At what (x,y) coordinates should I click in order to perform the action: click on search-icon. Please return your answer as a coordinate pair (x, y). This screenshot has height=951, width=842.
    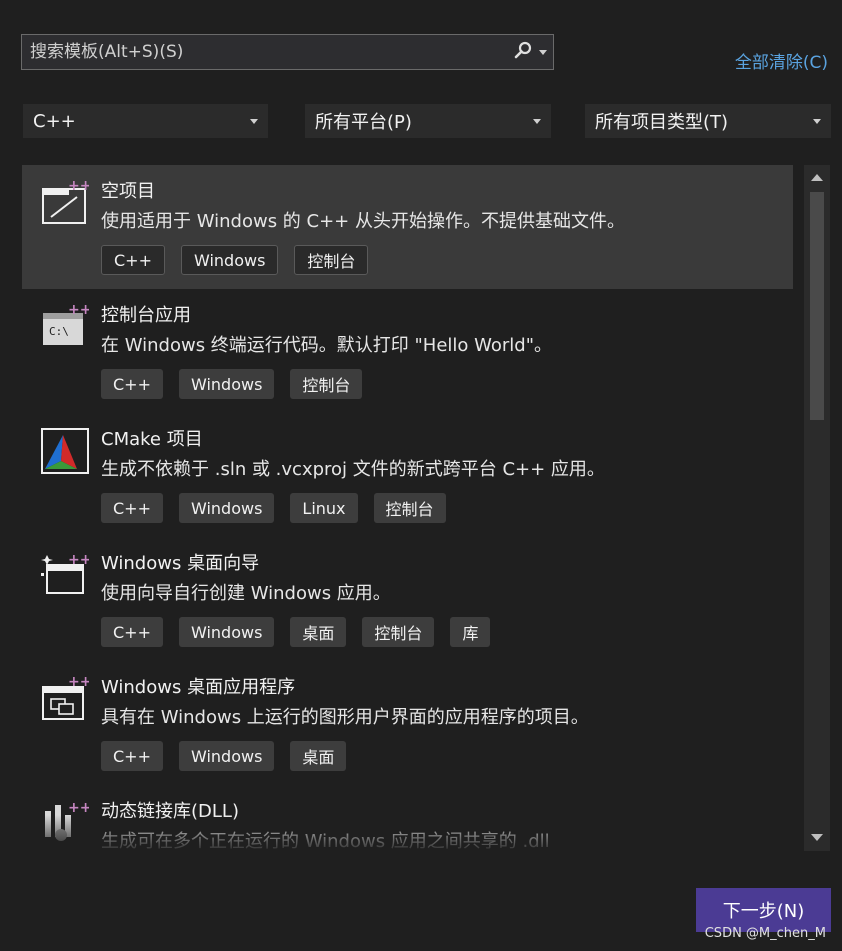
    Looking at the image, I should click on (523, 52).